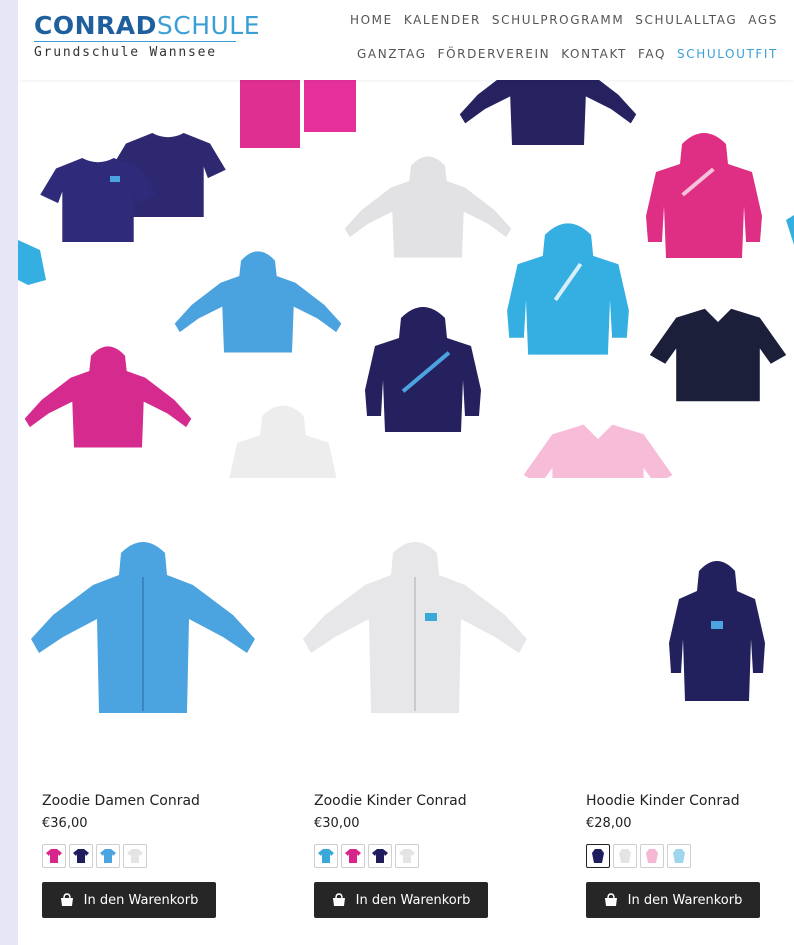  What do you see at coordinates (598, 451) in the screenshot?
I see `pink-polo-icon` at bounding box center [598, 451].